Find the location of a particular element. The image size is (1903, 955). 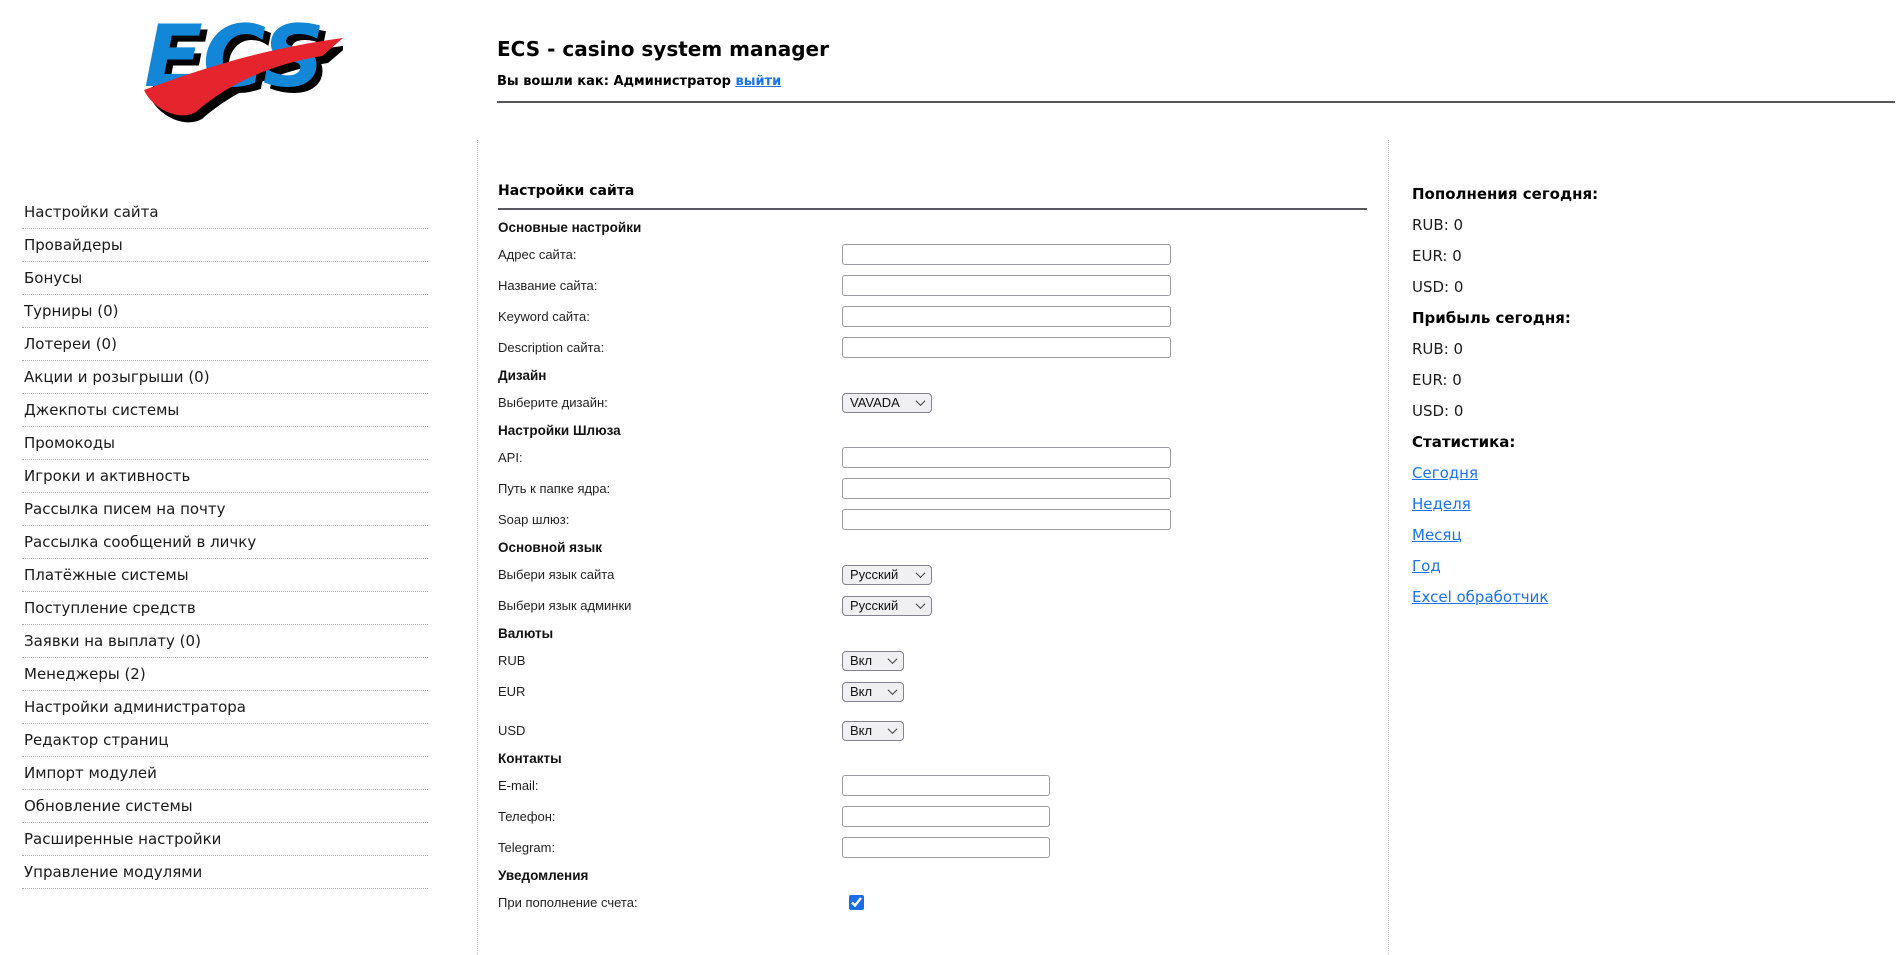

sidebar-item: Рассылка сообщений в личку is located at coordinates (225, 542).